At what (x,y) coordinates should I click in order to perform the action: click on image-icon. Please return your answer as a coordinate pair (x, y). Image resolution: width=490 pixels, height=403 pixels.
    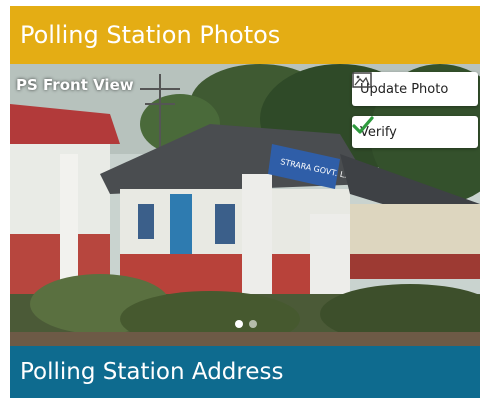
    Looking at the image, I should click on (362, 80).